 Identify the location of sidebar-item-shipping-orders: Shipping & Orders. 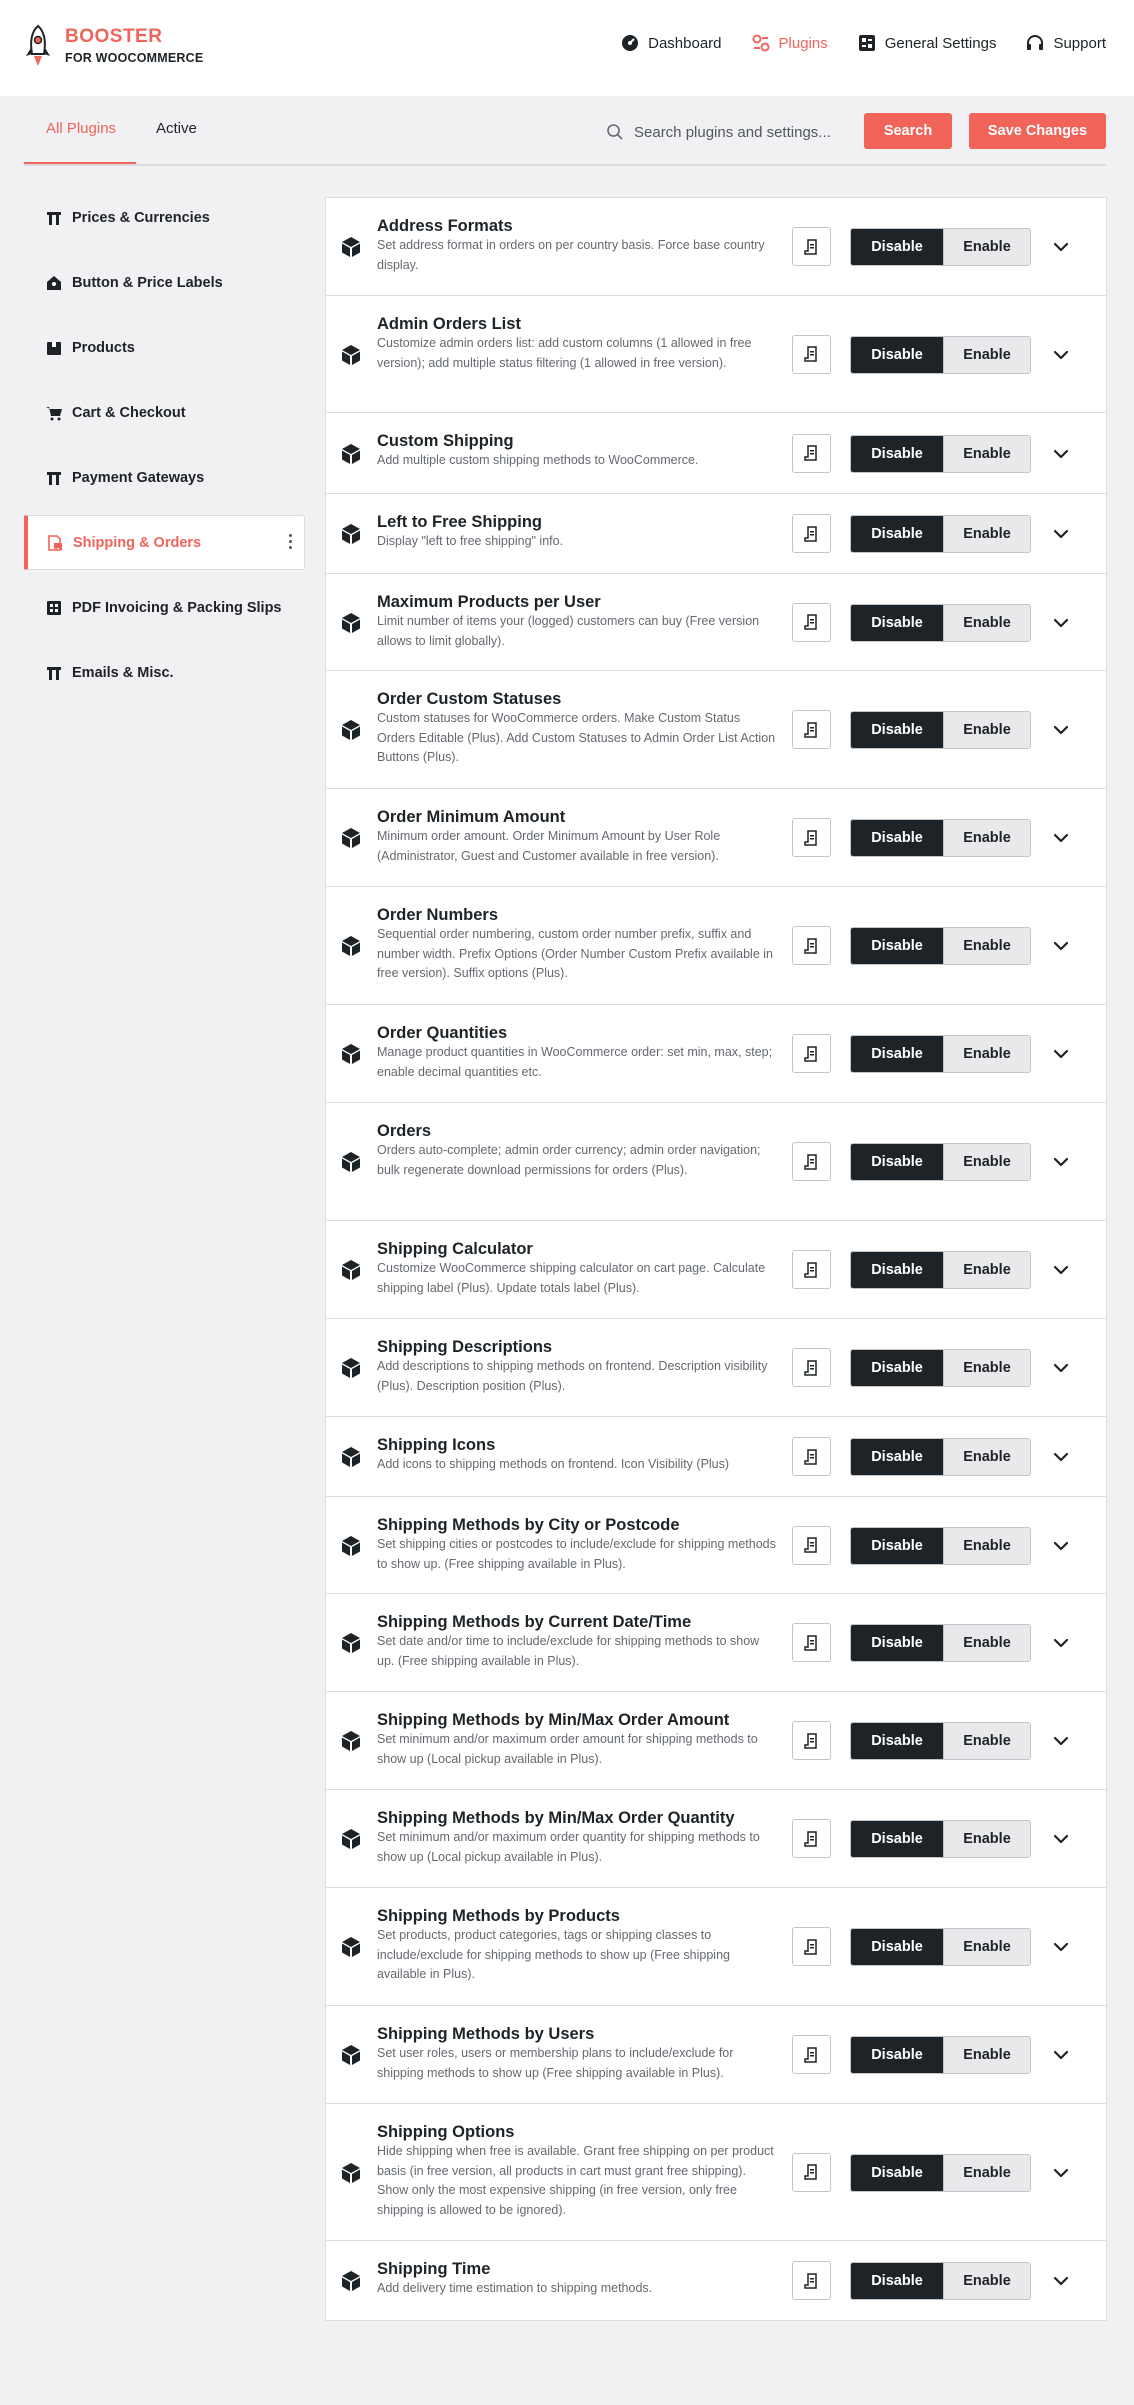
(164, 542).